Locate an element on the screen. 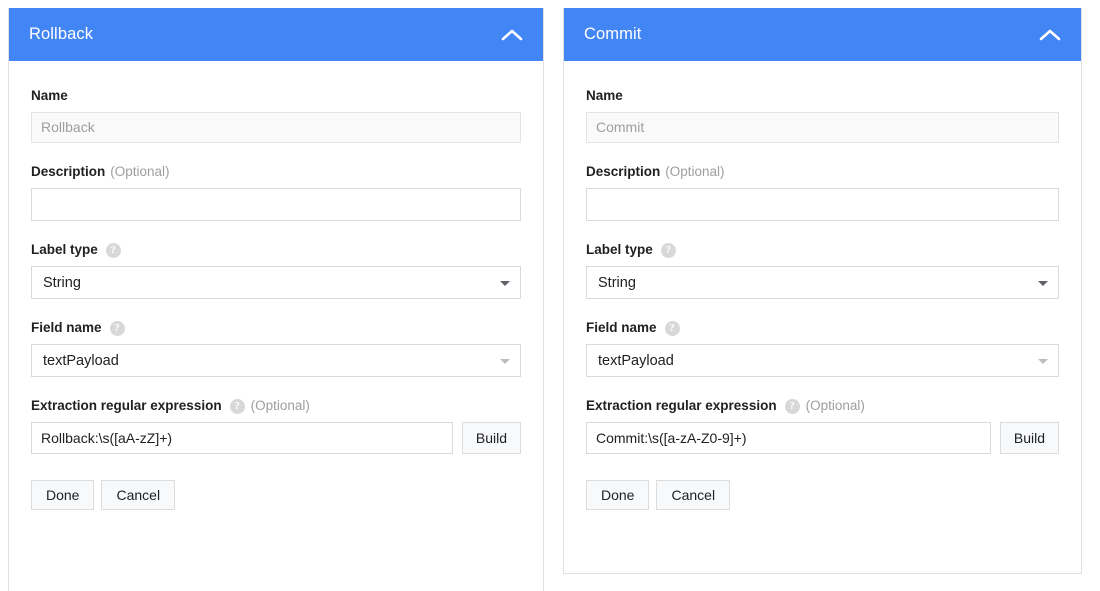 The height and width of the screenshot is (591, 1100). extraction-regex-input: Rollback:\s([aA-zZ]+) is located at coordinates (242, 438).